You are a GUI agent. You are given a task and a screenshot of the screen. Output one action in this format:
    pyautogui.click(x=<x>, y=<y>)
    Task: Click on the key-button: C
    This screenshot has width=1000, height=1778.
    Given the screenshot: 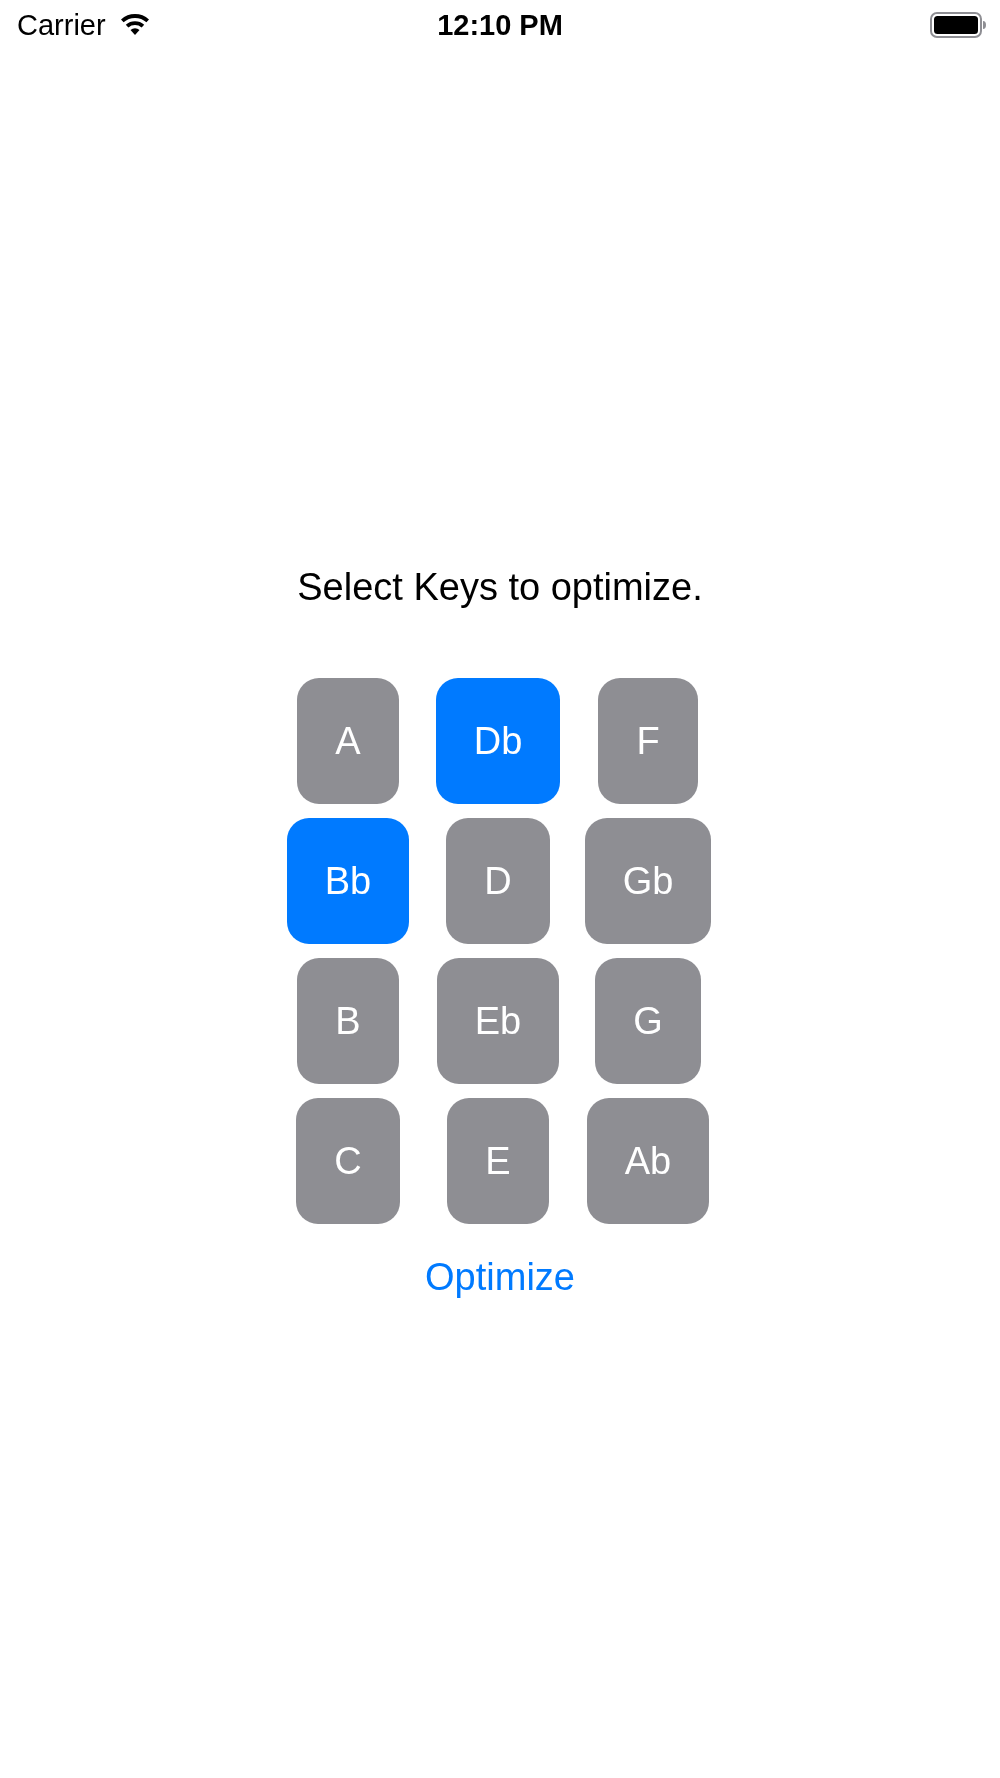 What is the action you would take?
    pyautogui.click(x=348, y=1161)
    